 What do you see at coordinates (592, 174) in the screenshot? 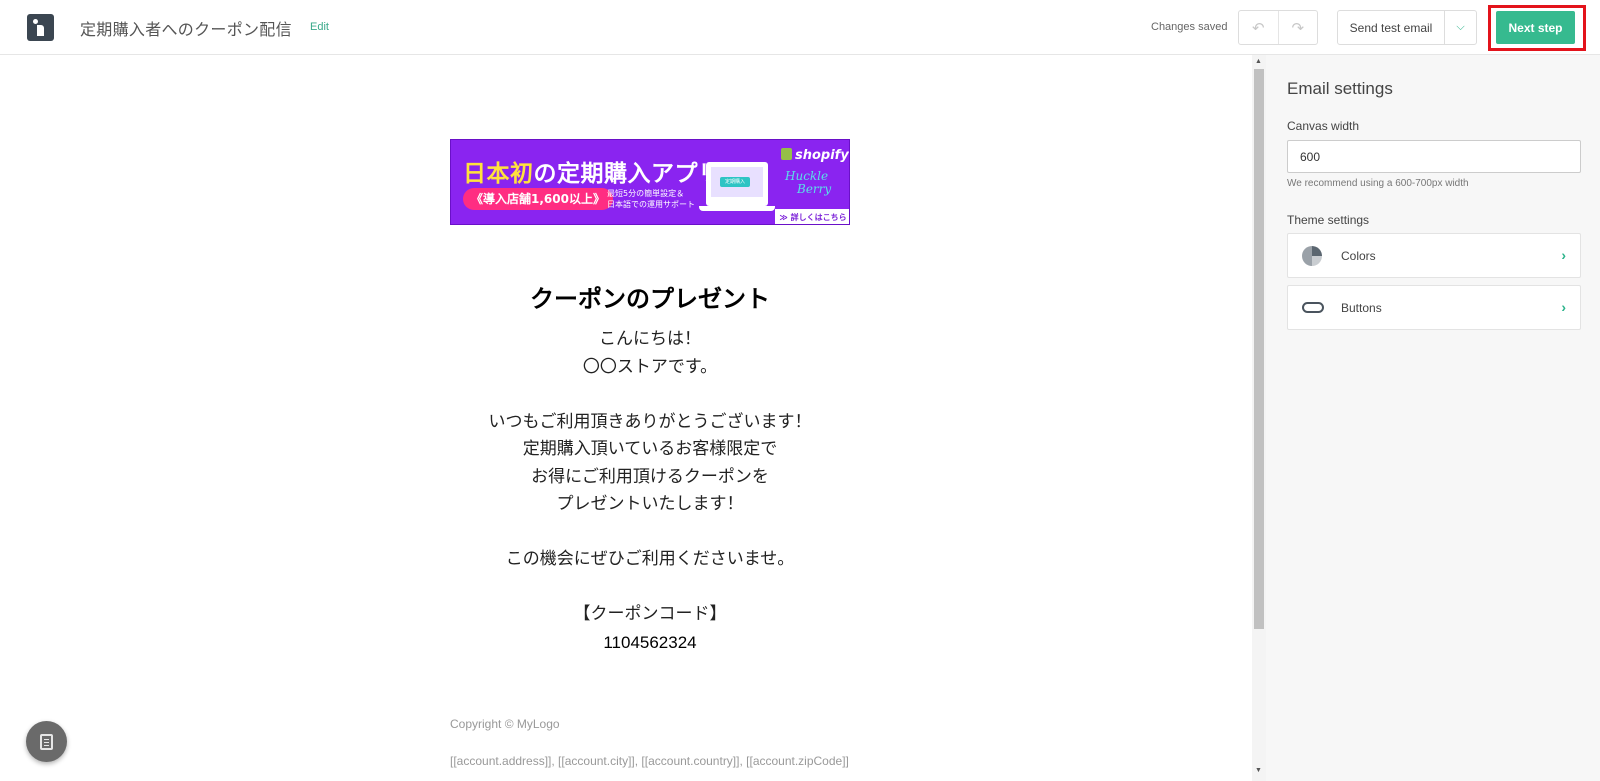
I see `banner-title: 日本初の定期購入アプリ` at bounding box center [592, 174].